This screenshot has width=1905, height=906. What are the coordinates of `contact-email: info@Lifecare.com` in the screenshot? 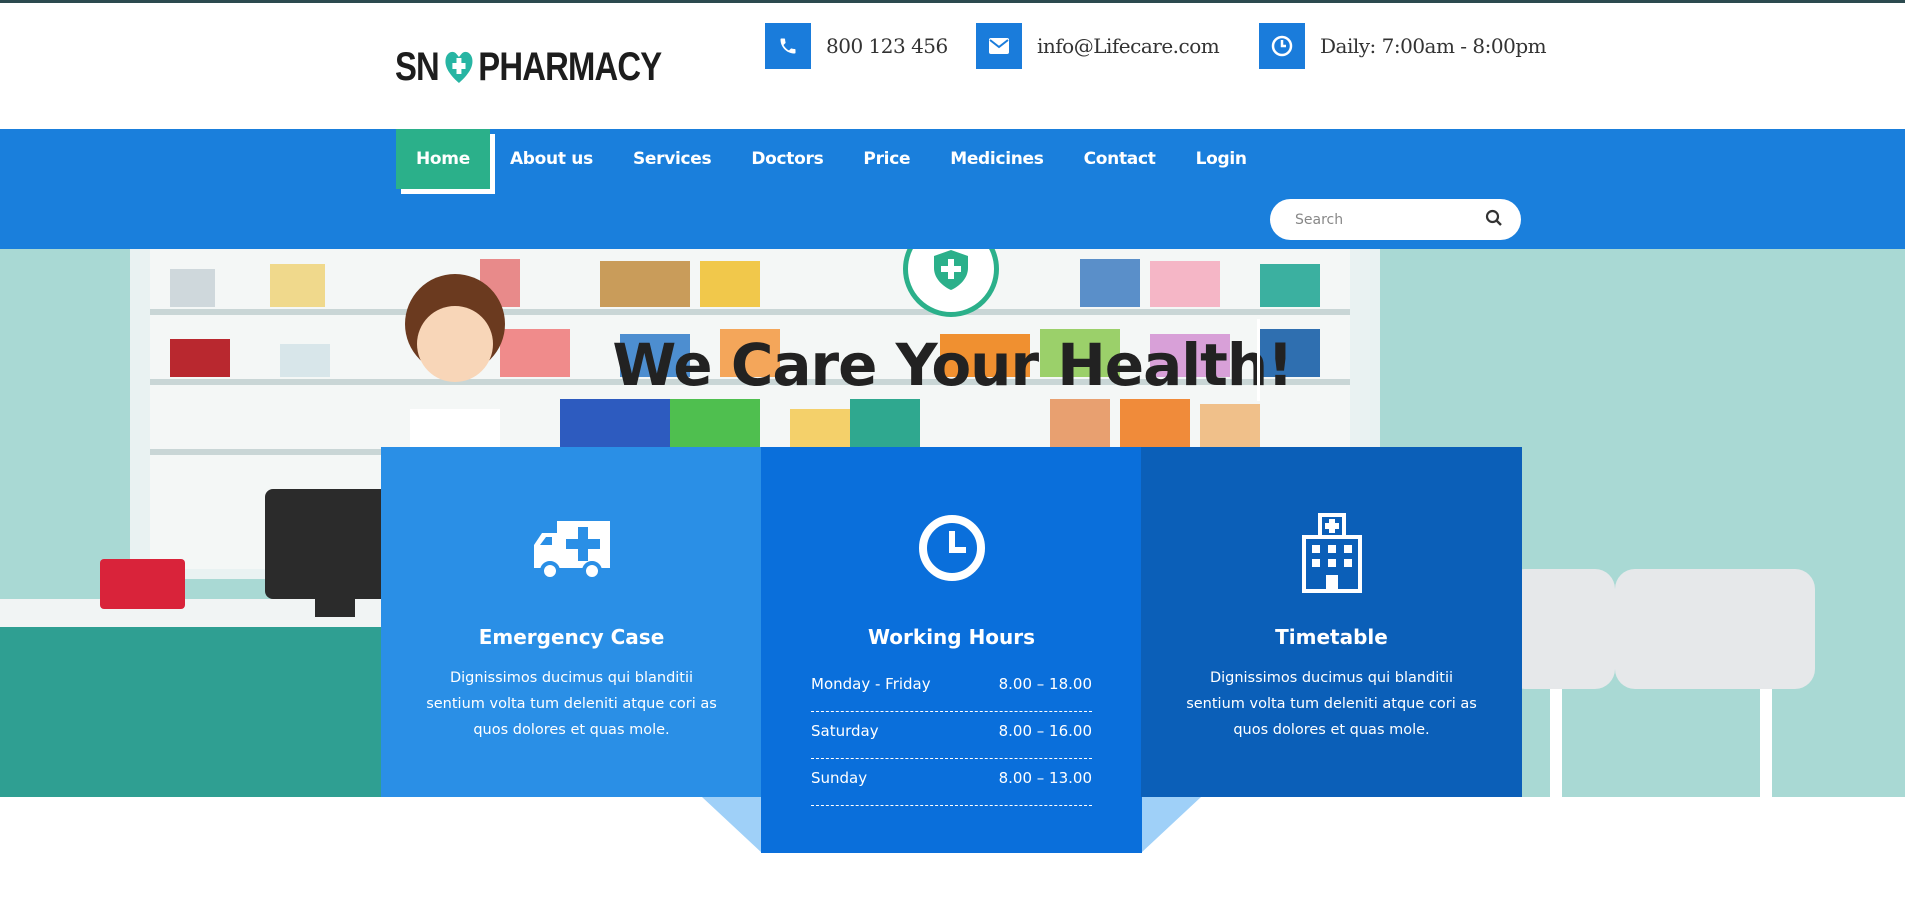 It's located at (1098, 46).